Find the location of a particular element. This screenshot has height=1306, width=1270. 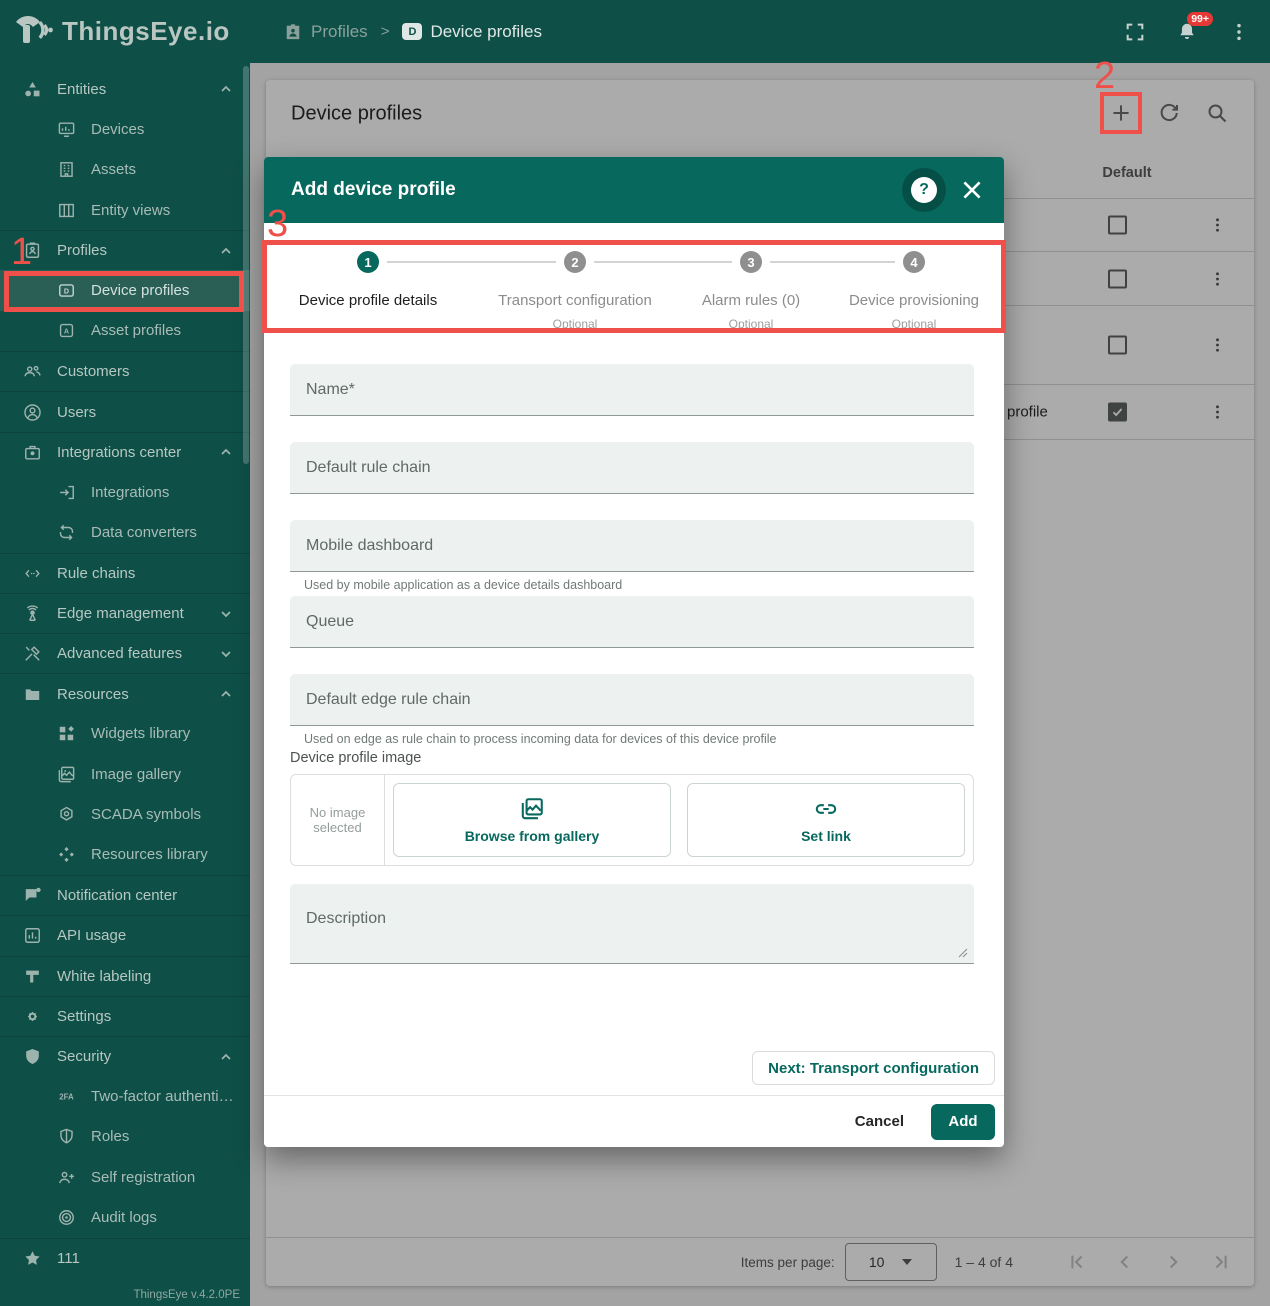

next-transport-configuration-button: Next: Transport configuration is located at coordinates (873, 1068).